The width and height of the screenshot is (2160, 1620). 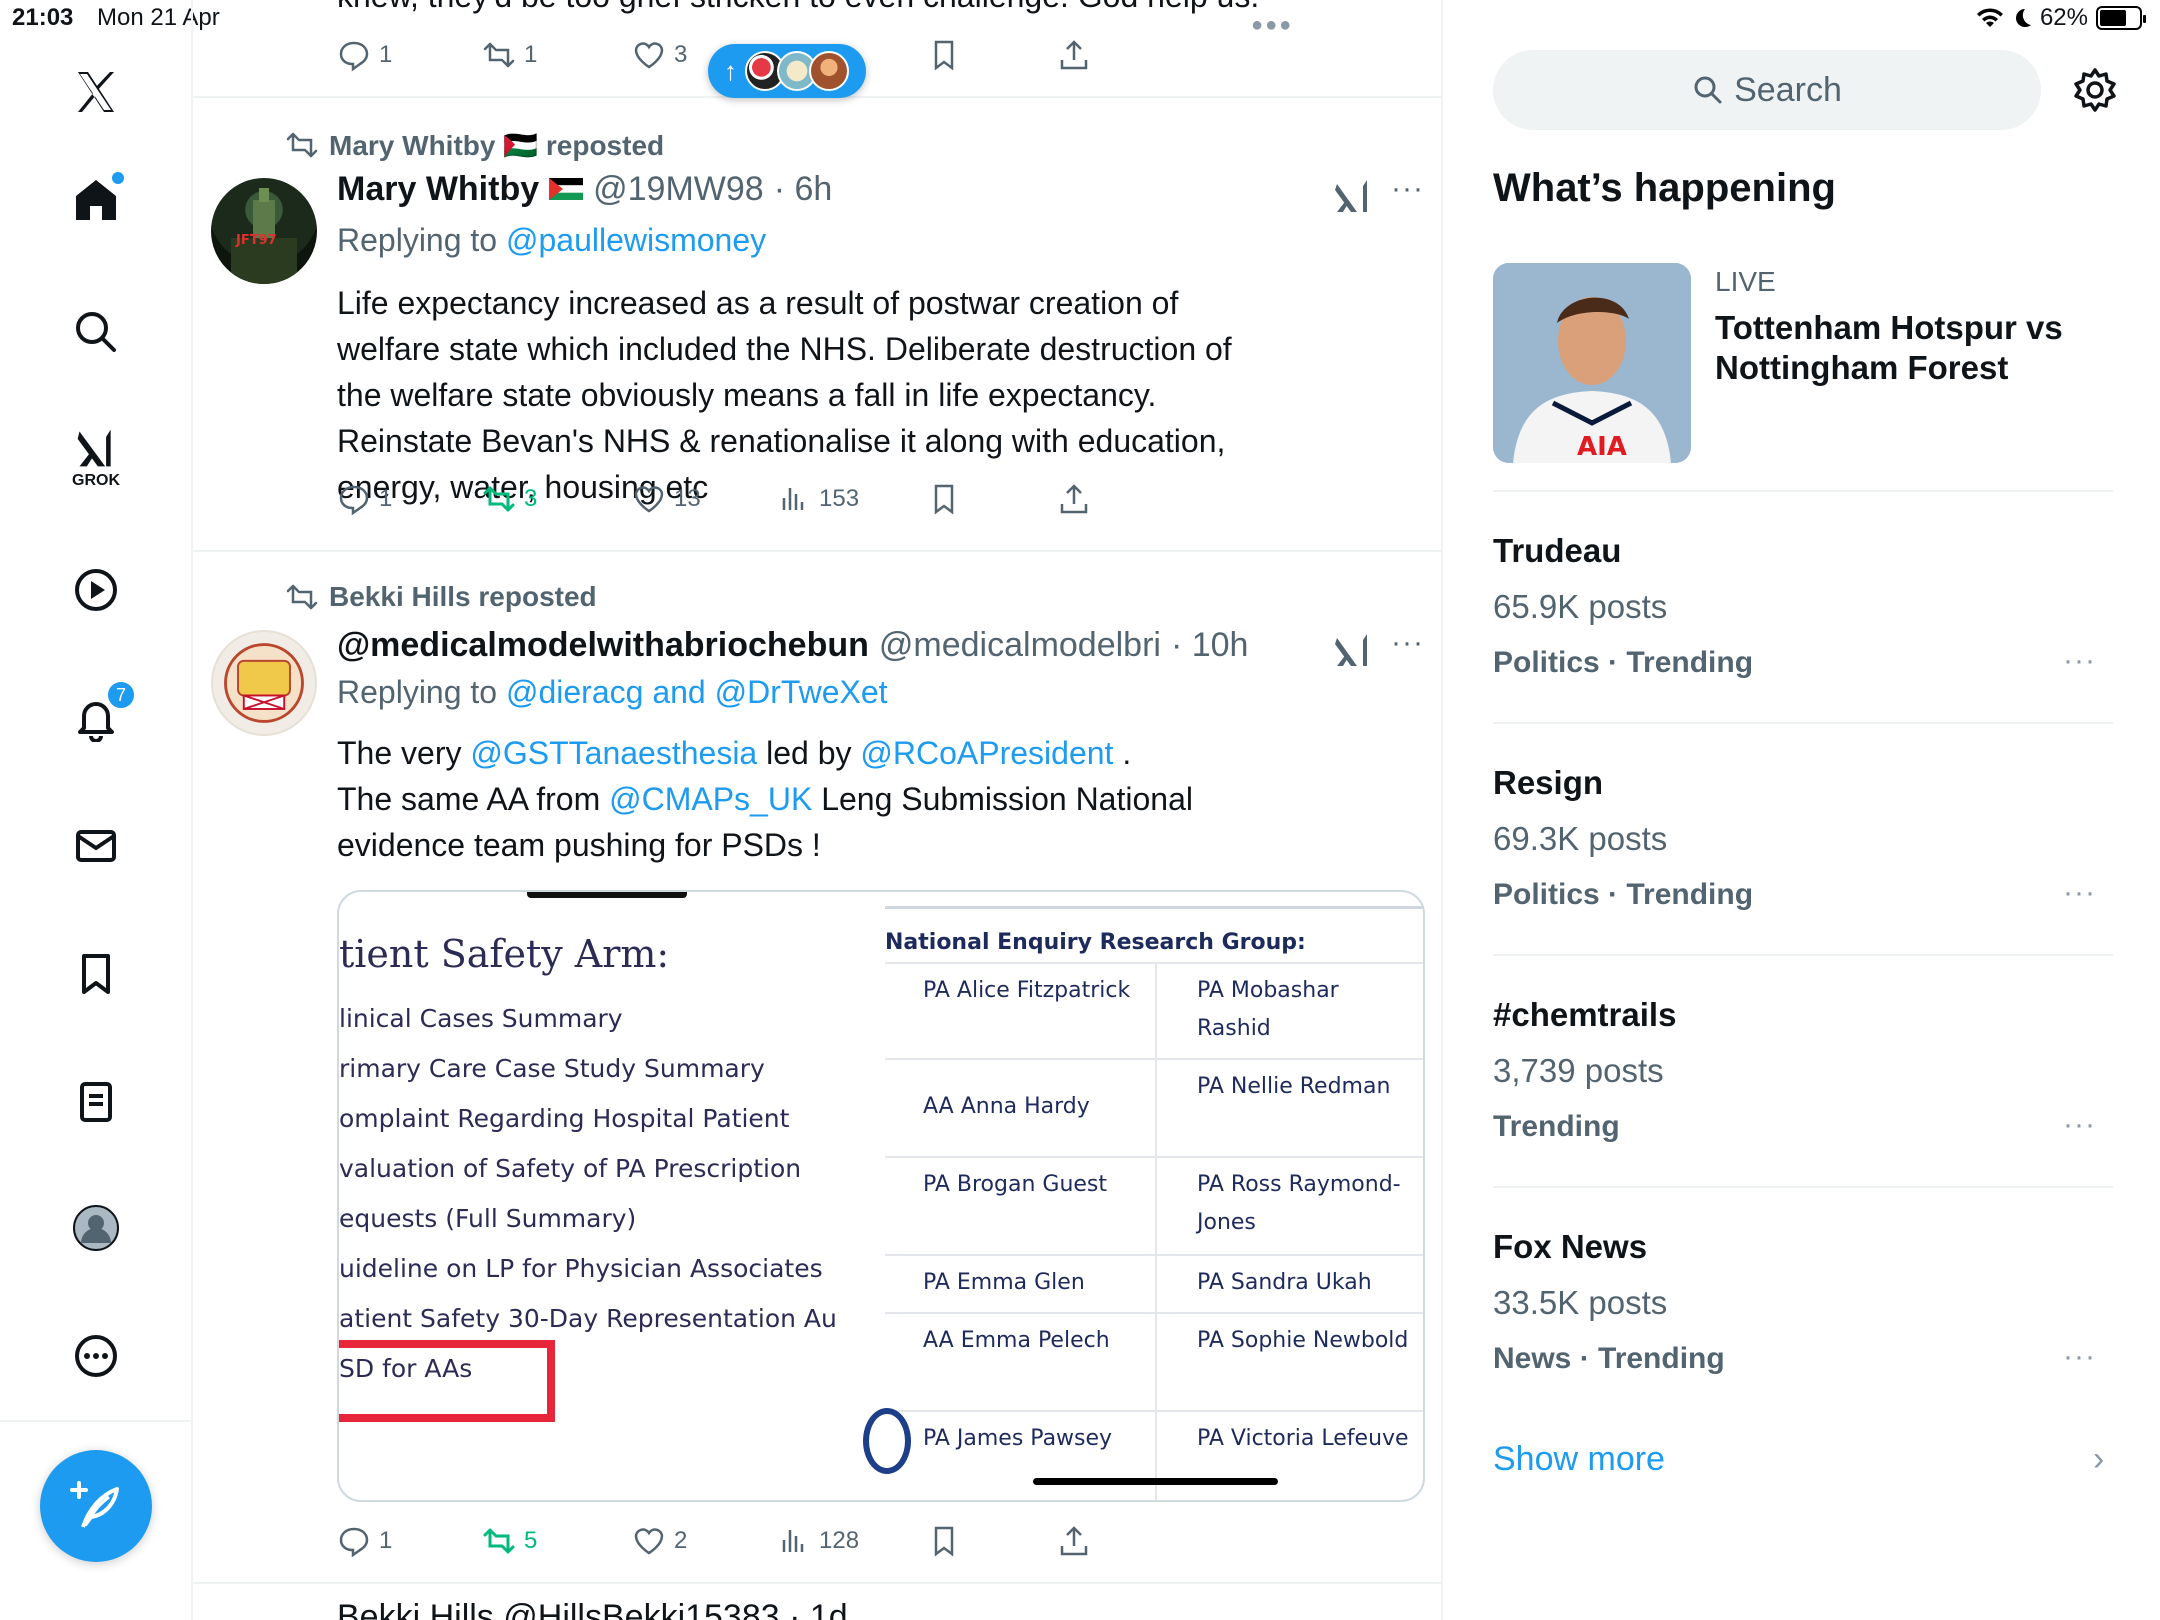 I want to click on repost-button: 1, so click(x=509, y=55).